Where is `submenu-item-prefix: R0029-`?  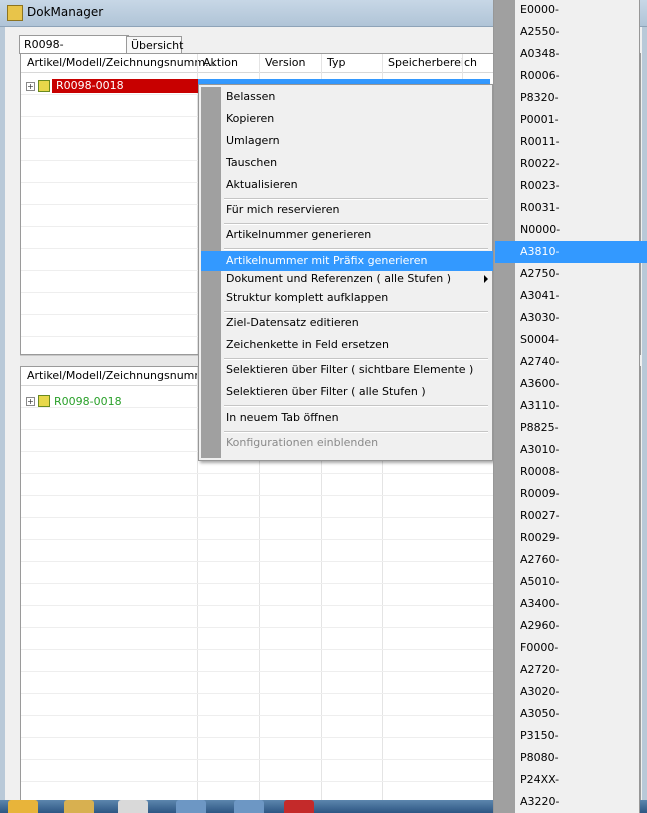 submenu-item-prefix: R0029- is located at coordinates (577, 538).